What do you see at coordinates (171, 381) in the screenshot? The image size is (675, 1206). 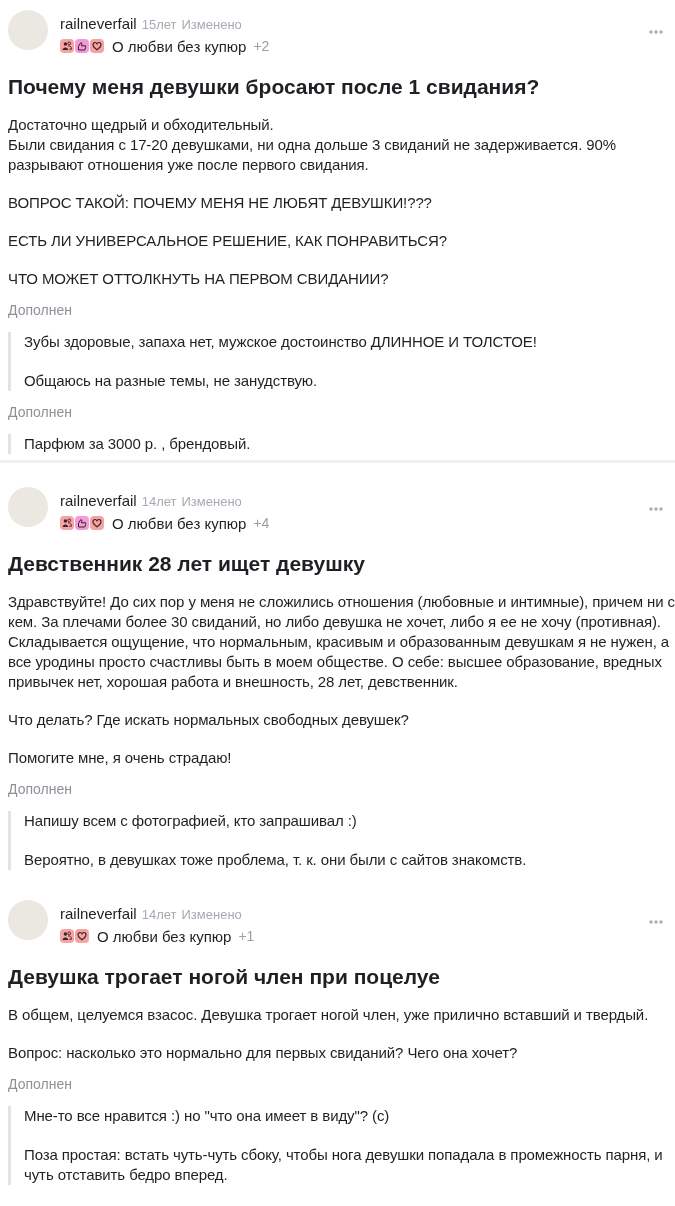 I see `quote-paragraph: Общаюсь на разные темы, не занудствую.` at bounding box center [171, 381].